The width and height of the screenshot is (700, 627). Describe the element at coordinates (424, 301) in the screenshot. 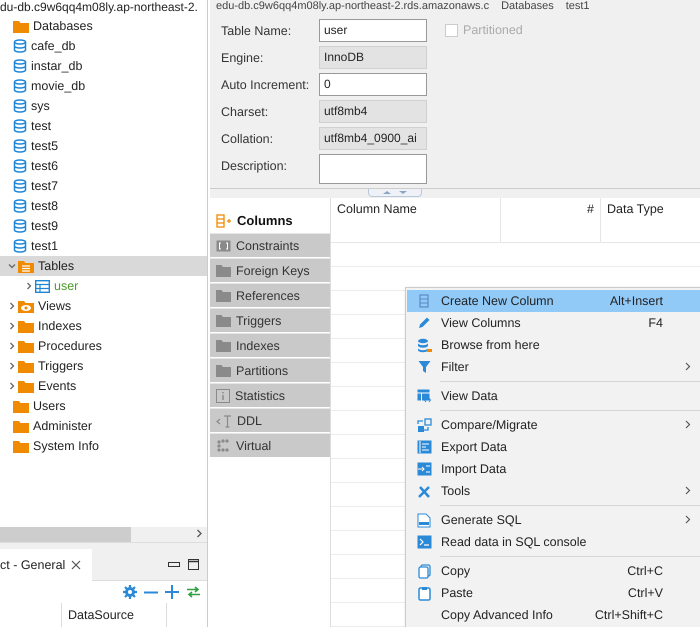

I see `column-icon` at that location.